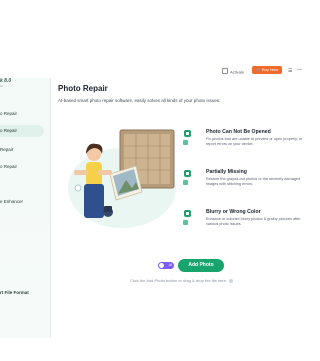  Describe the element at coordinates (5, 83) in the screenshot. I see `brand-logo: k 8.0 Ai` at that location.